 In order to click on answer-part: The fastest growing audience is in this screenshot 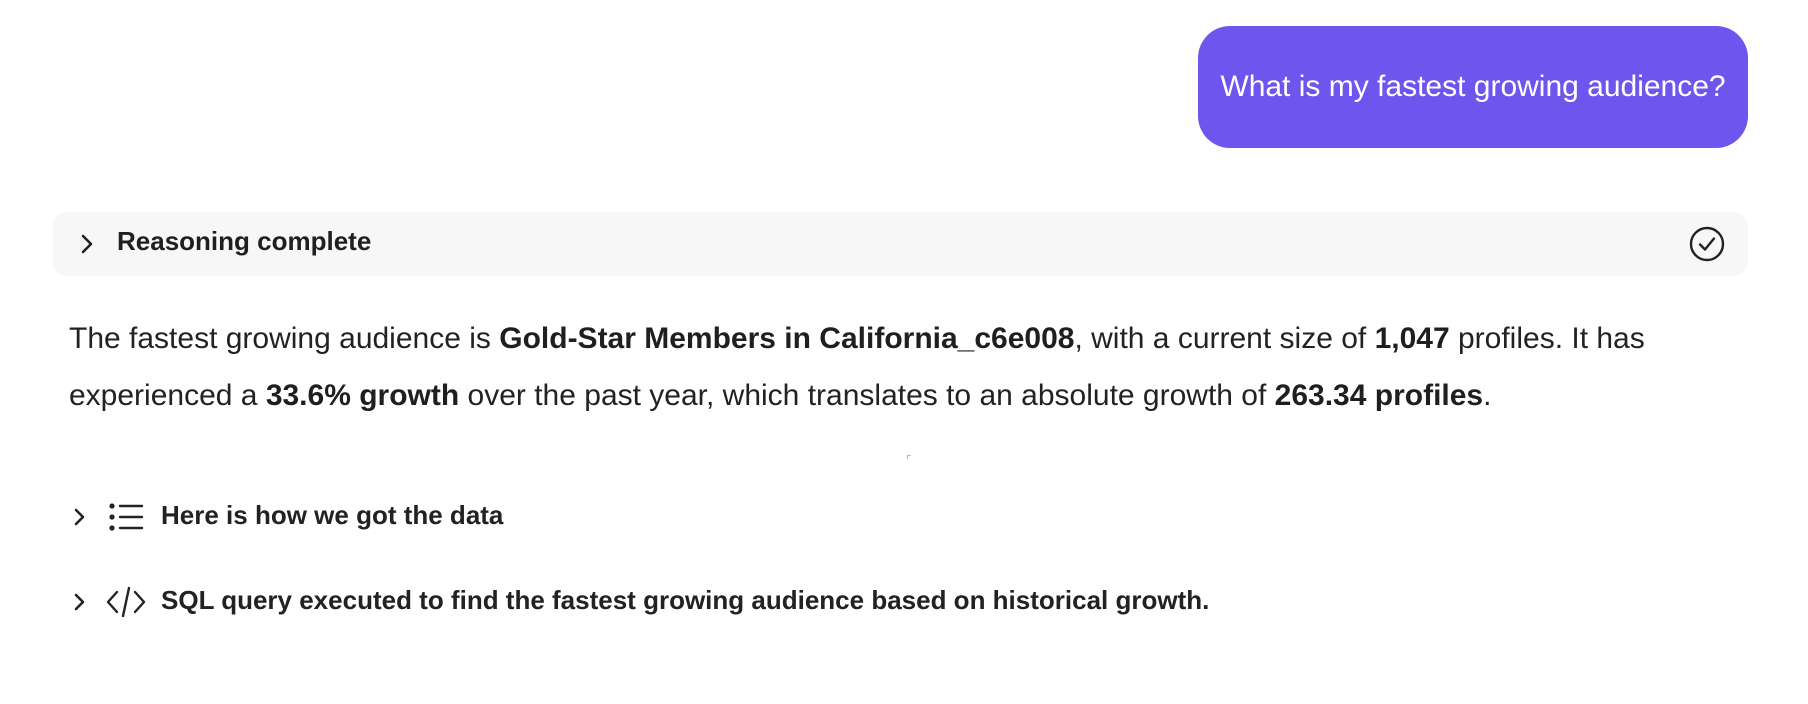, I will do `click(284, 338)`.